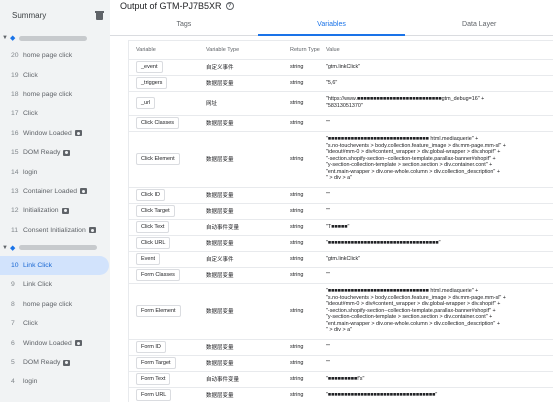 This screenshot has height=402, width=553. What do you see at coordinates (29, 15) in the screenshot?
I see `summary-label: Summary` at bounding box center [29, 15].